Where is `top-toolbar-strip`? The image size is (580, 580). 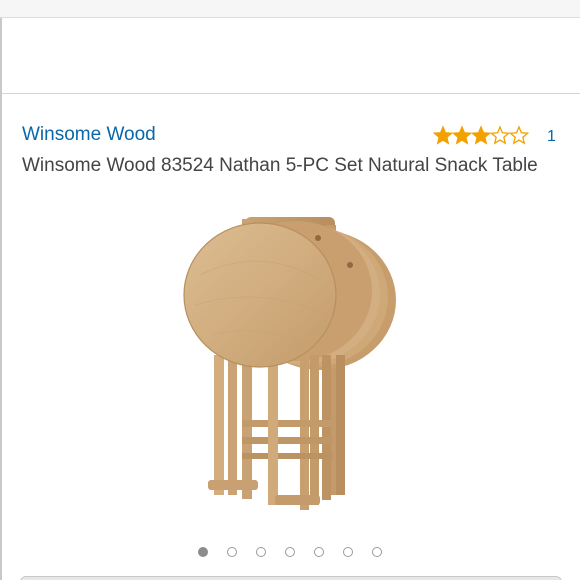
top-toolbar-strip is located at coordinates (290, 9).